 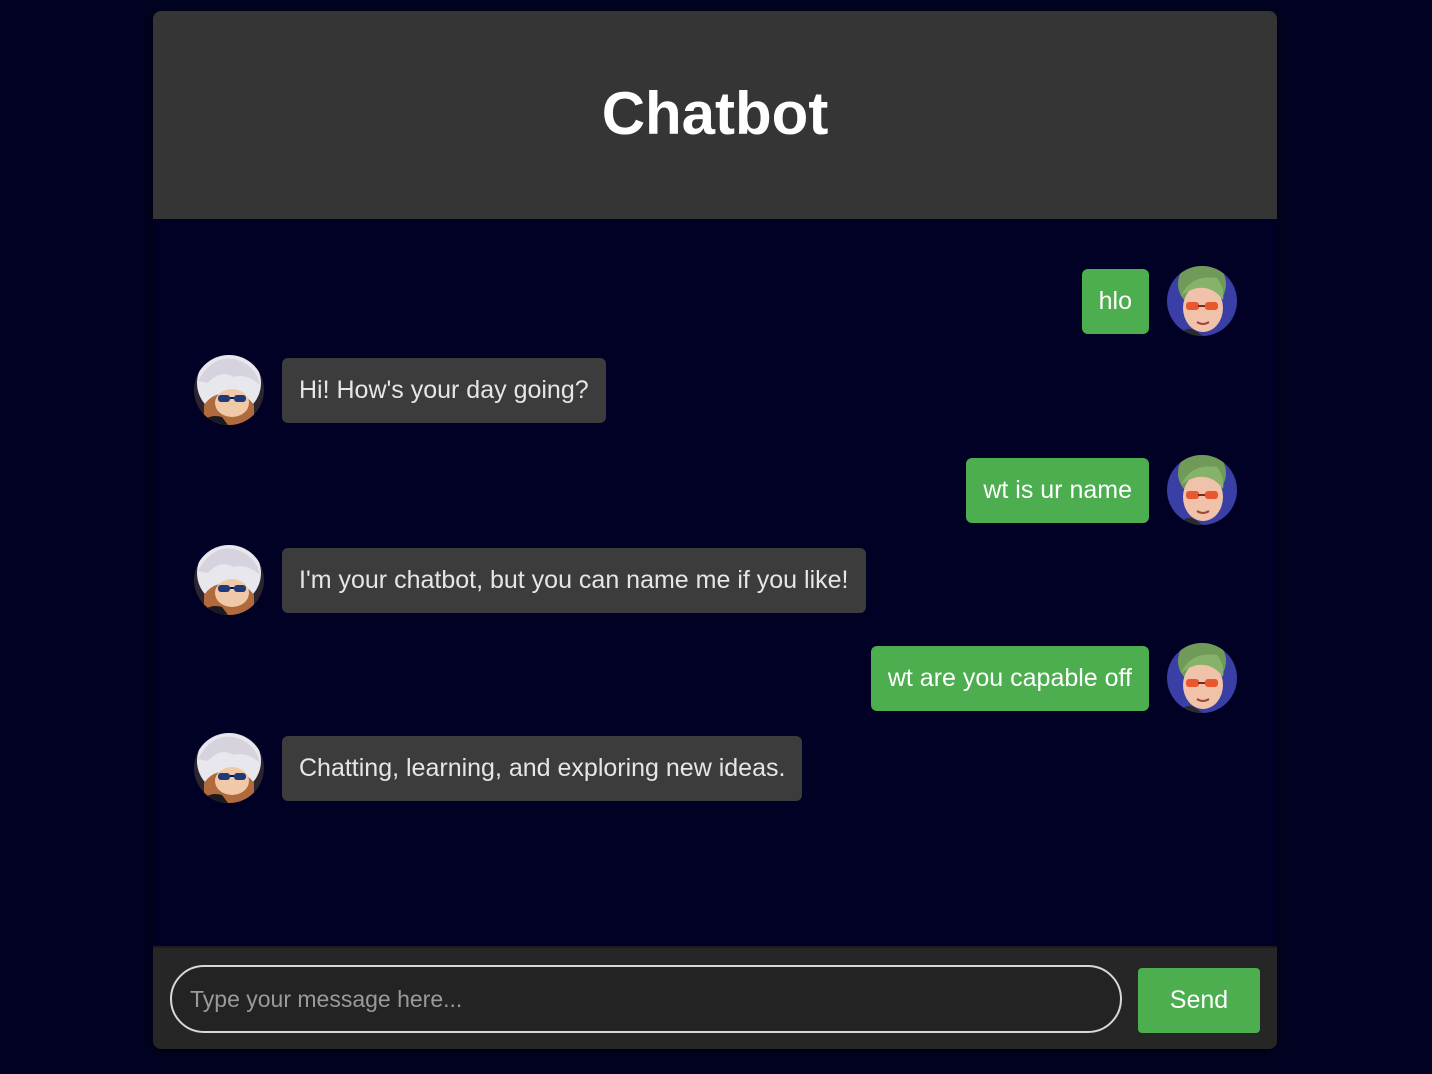 I want to click on message-input, so click(x=646, y=999).